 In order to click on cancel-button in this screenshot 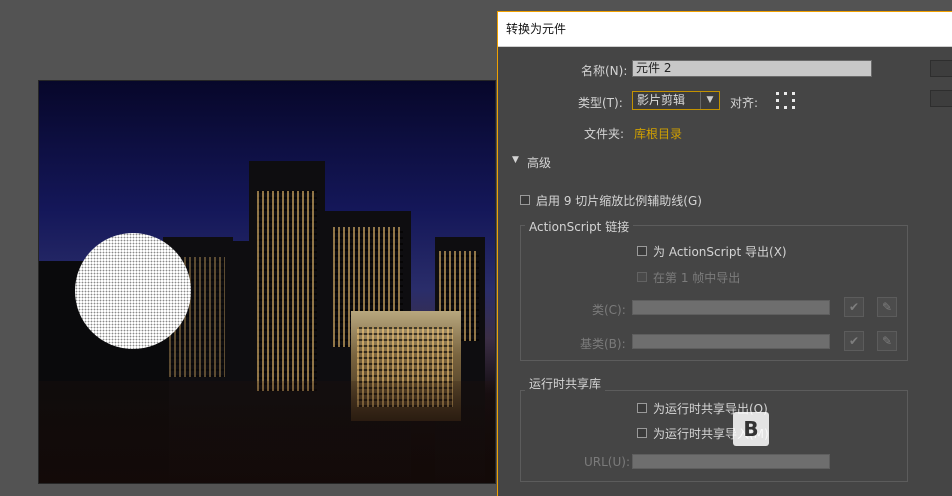, I will do `click(941, 98)`.